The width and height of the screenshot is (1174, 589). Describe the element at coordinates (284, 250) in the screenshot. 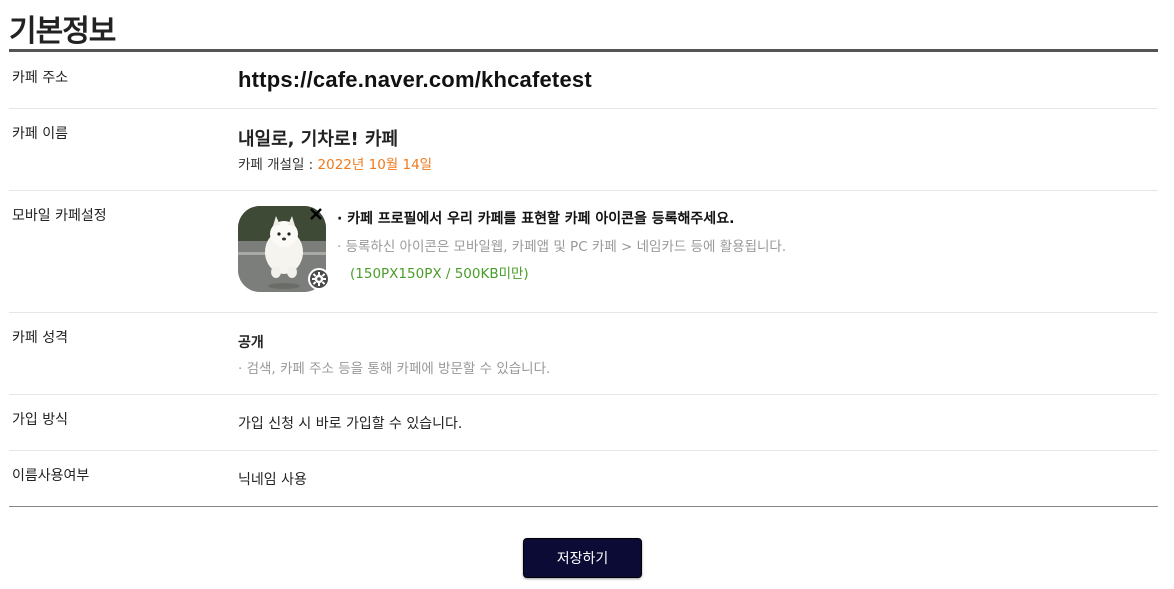

I see `cafe-icon-container` at that location.